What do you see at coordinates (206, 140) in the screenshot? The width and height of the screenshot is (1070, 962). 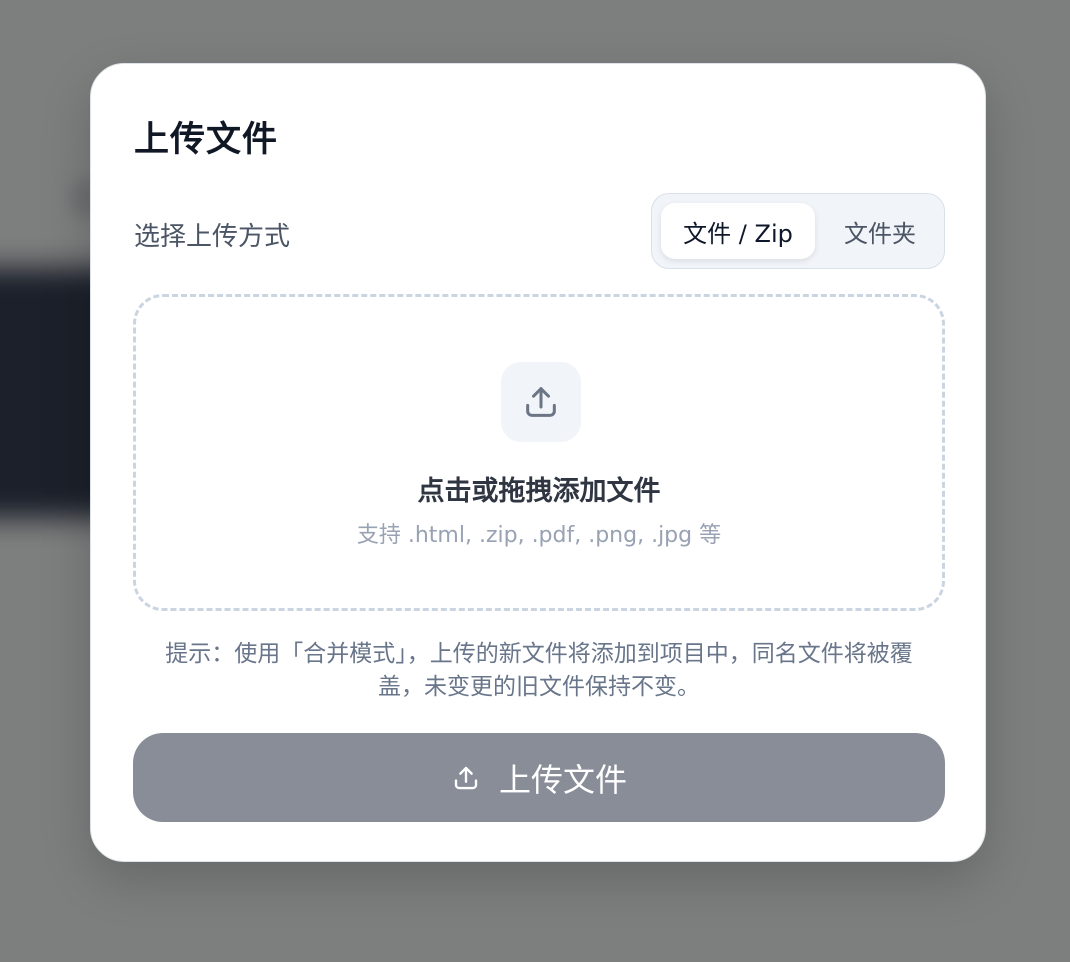 I see `dialog-title: 上传文件` at bounding box center [206, 140].